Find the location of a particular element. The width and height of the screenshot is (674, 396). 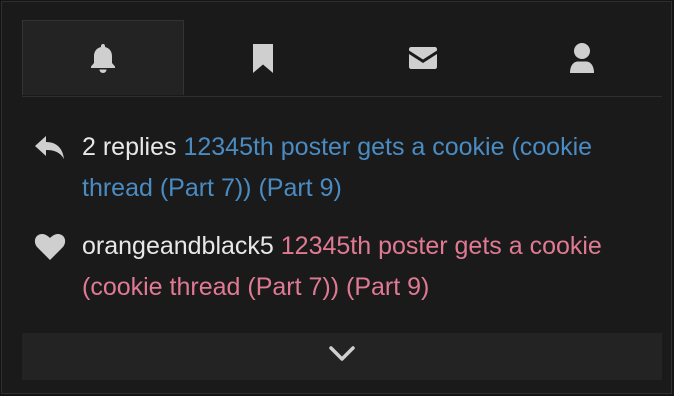

reply-icon is located at coordinates (58, 148).